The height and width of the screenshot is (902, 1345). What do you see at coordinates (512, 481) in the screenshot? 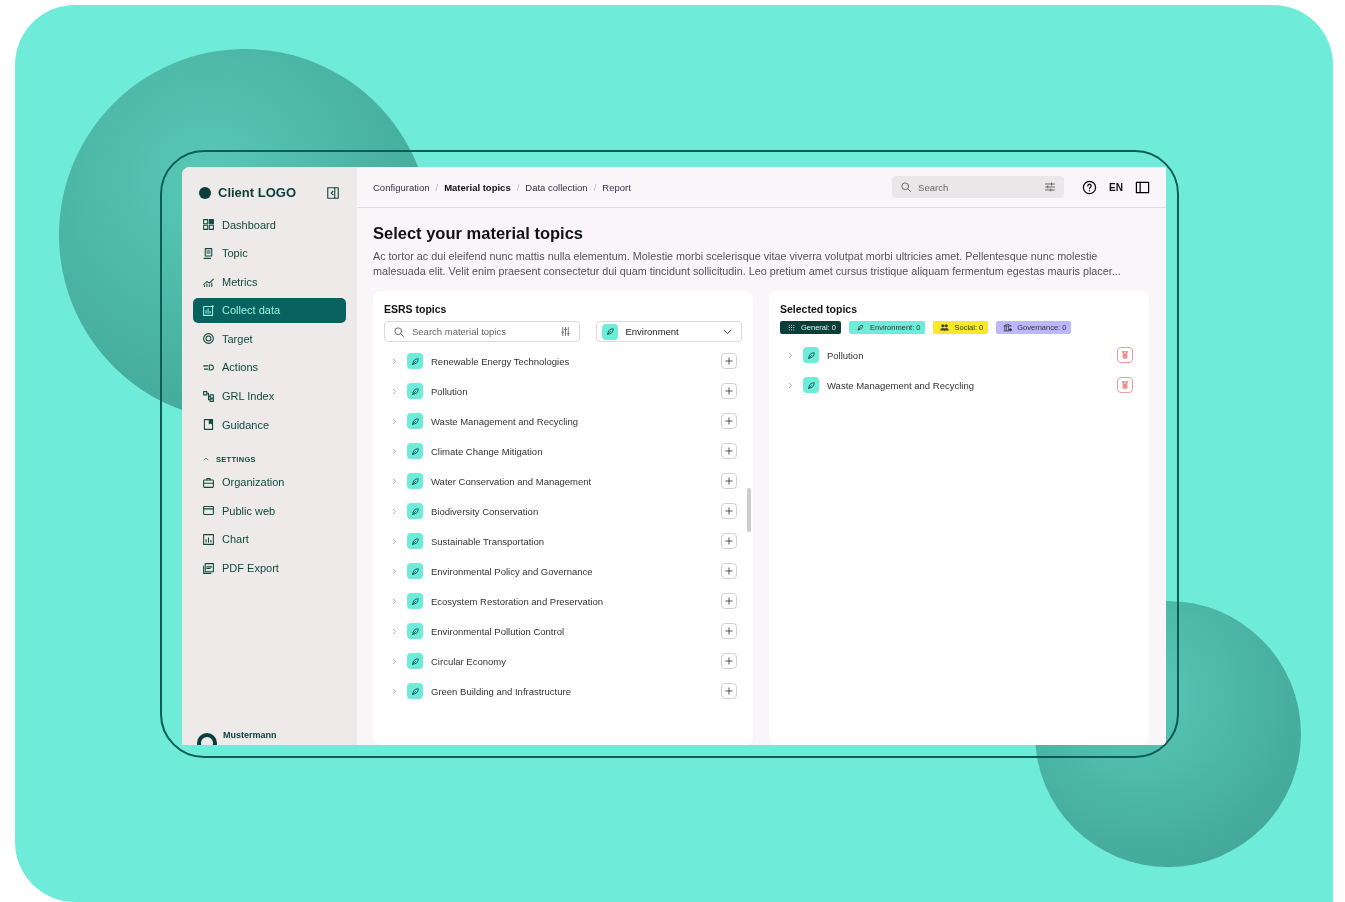
I see `topic-name: Water Conservation and Management` at bounding box center [512, 481].